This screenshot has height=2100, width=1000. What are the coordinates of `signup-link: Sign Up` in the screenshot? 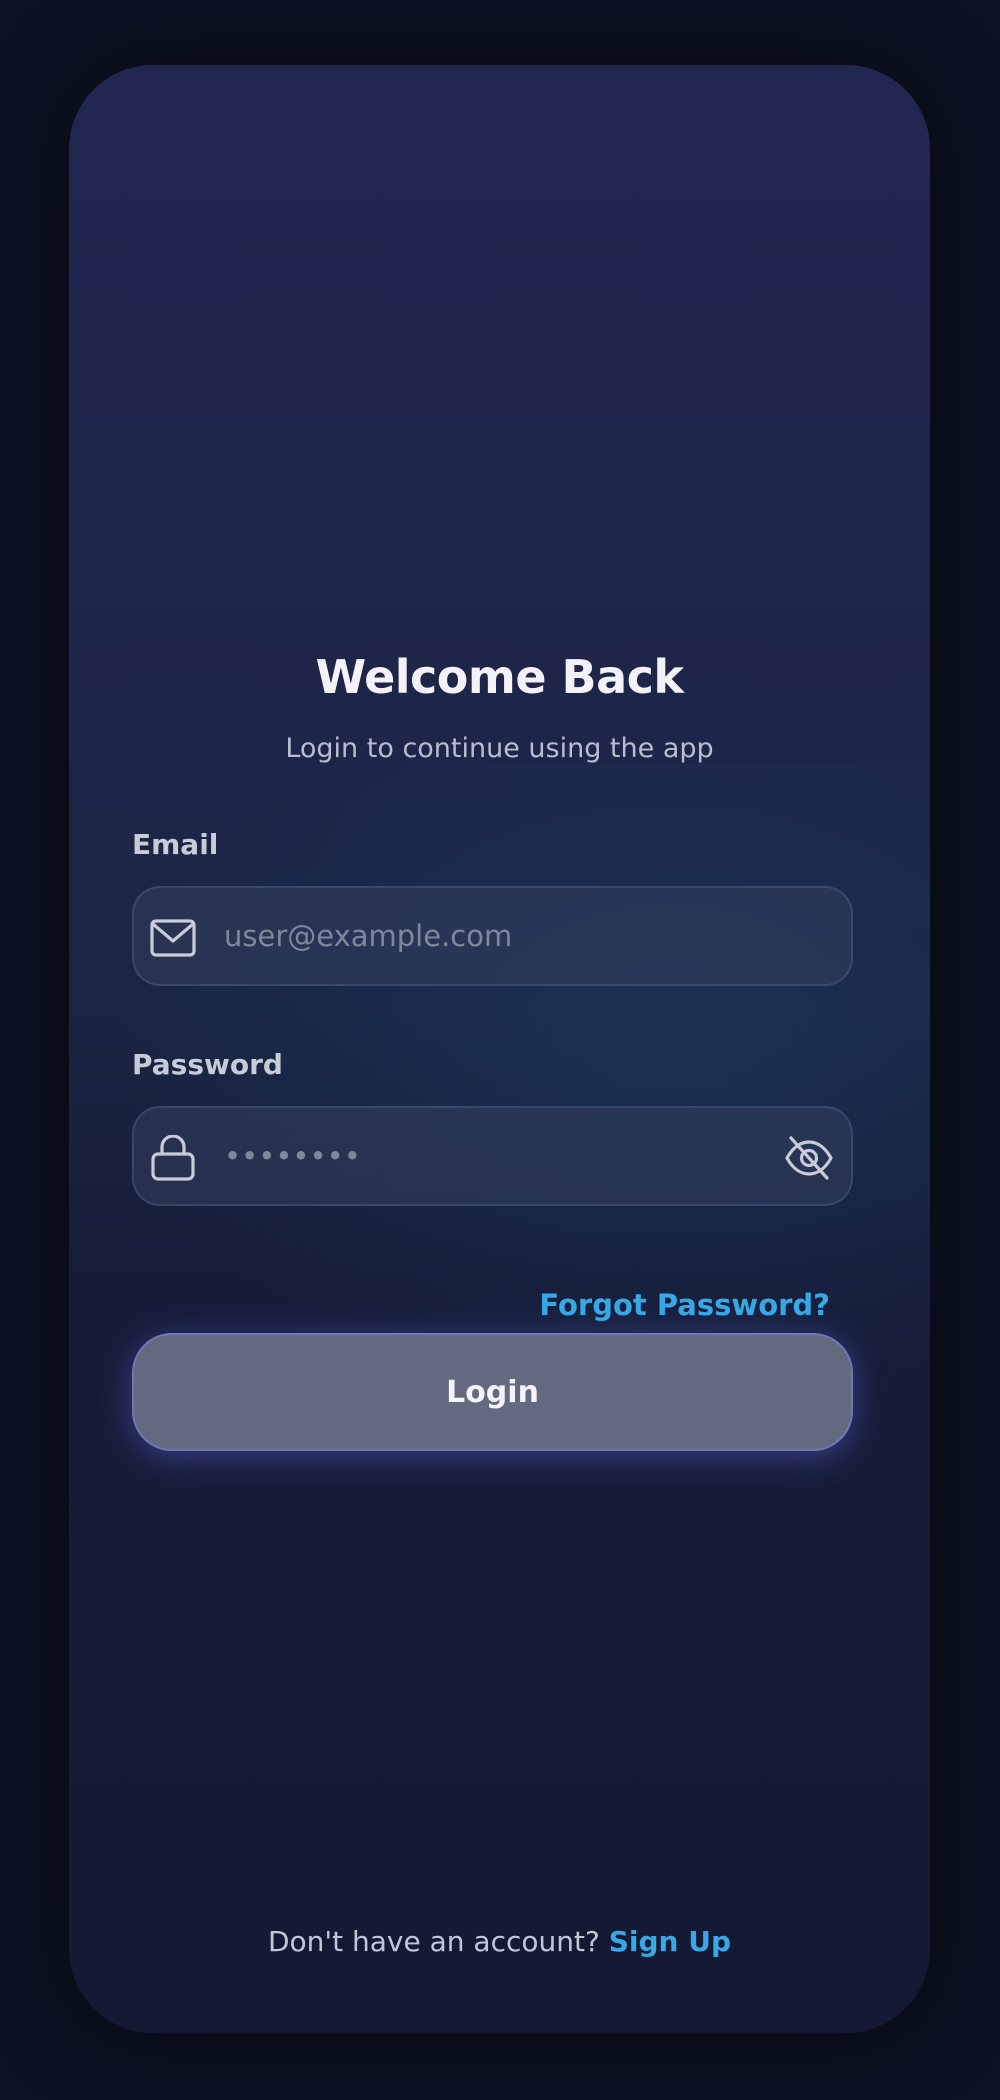 It's located at (670, 1941).